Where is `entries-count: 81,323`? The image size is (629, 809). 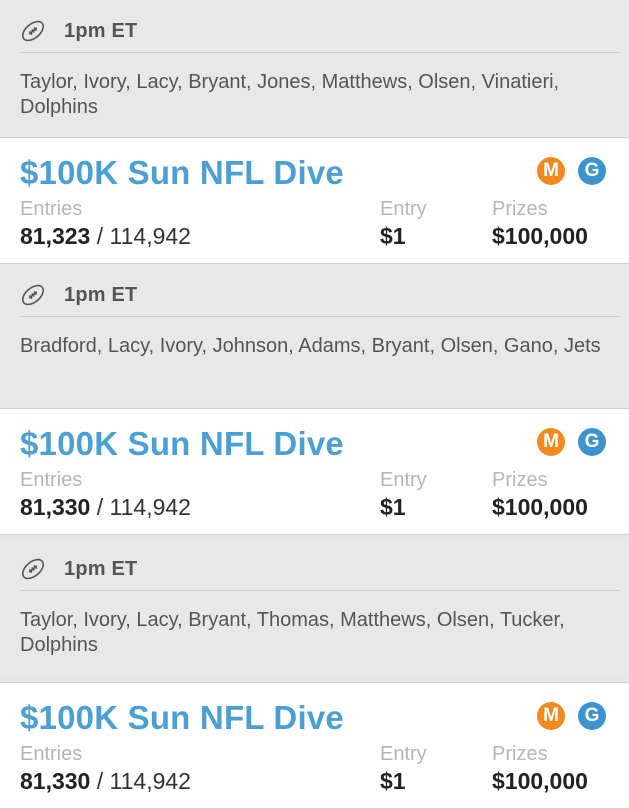
entries-count: 81,323 is located at coordinates (55, 236).